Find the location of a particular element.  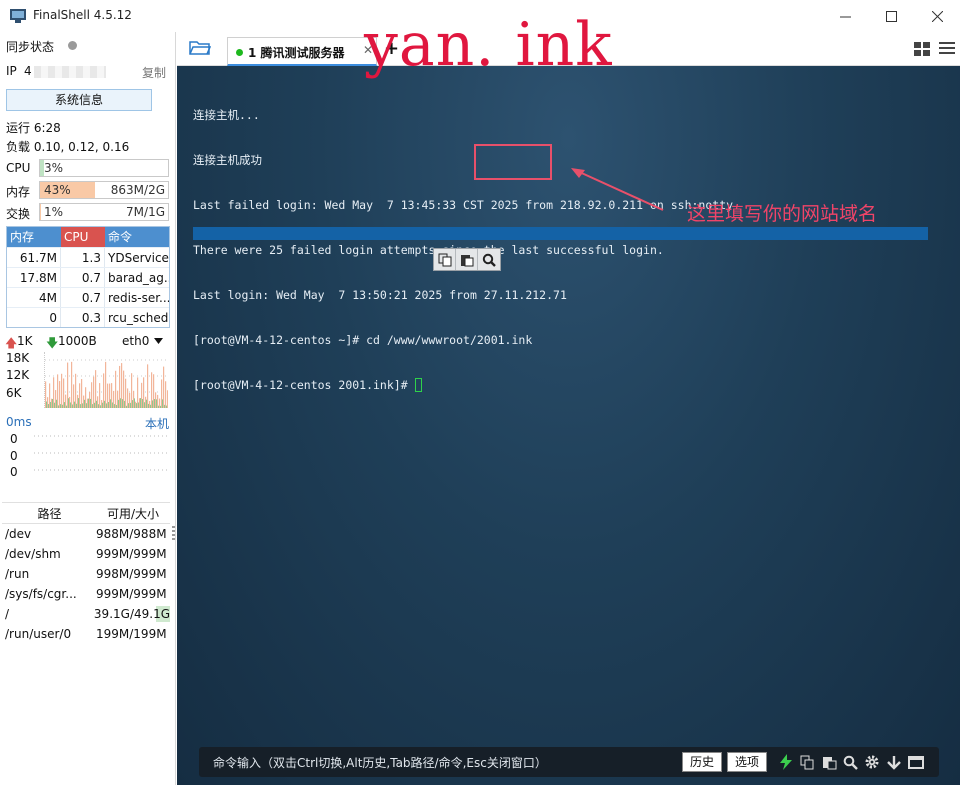

splitter-handle is located at coordinates (173, 534).